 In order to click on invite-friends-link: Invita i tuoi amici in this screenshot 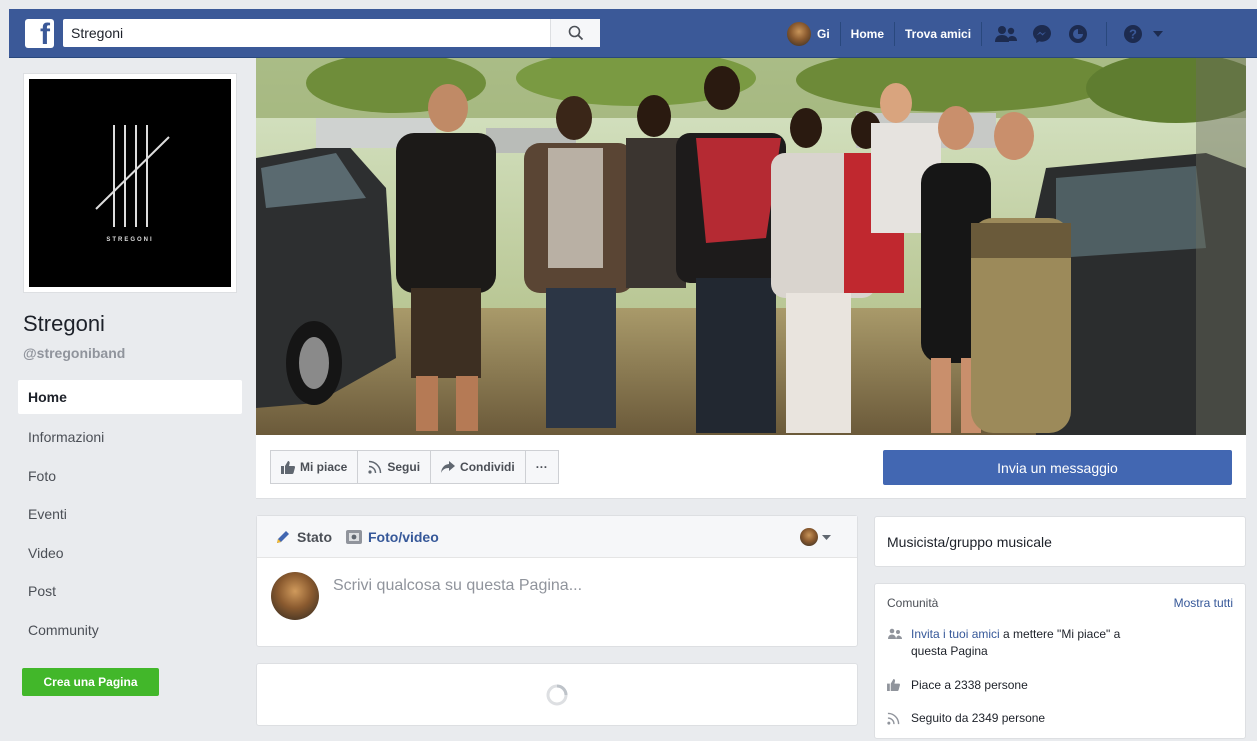, I will do `click(955, 634)`.